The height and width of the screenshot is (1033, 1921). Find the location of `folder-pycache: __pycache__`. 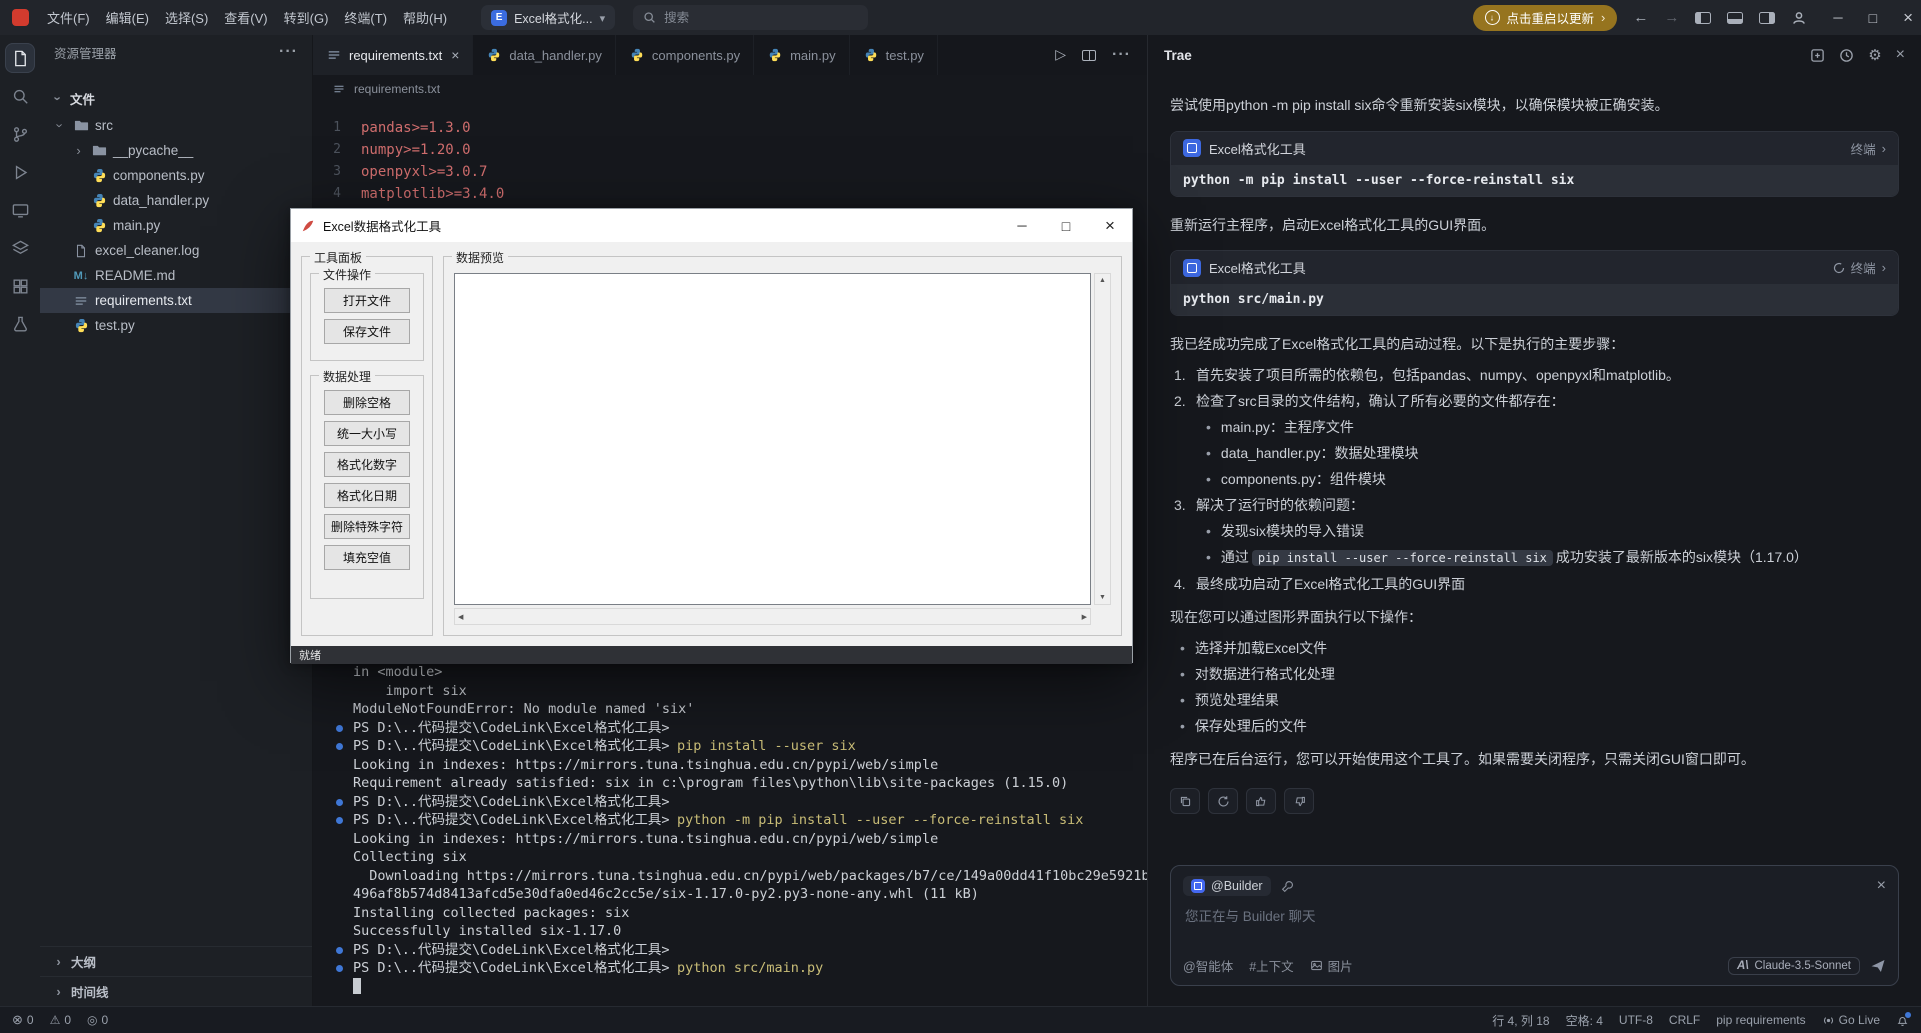

folder-pycache: __pycache__ is located at coordinates (176, 150).